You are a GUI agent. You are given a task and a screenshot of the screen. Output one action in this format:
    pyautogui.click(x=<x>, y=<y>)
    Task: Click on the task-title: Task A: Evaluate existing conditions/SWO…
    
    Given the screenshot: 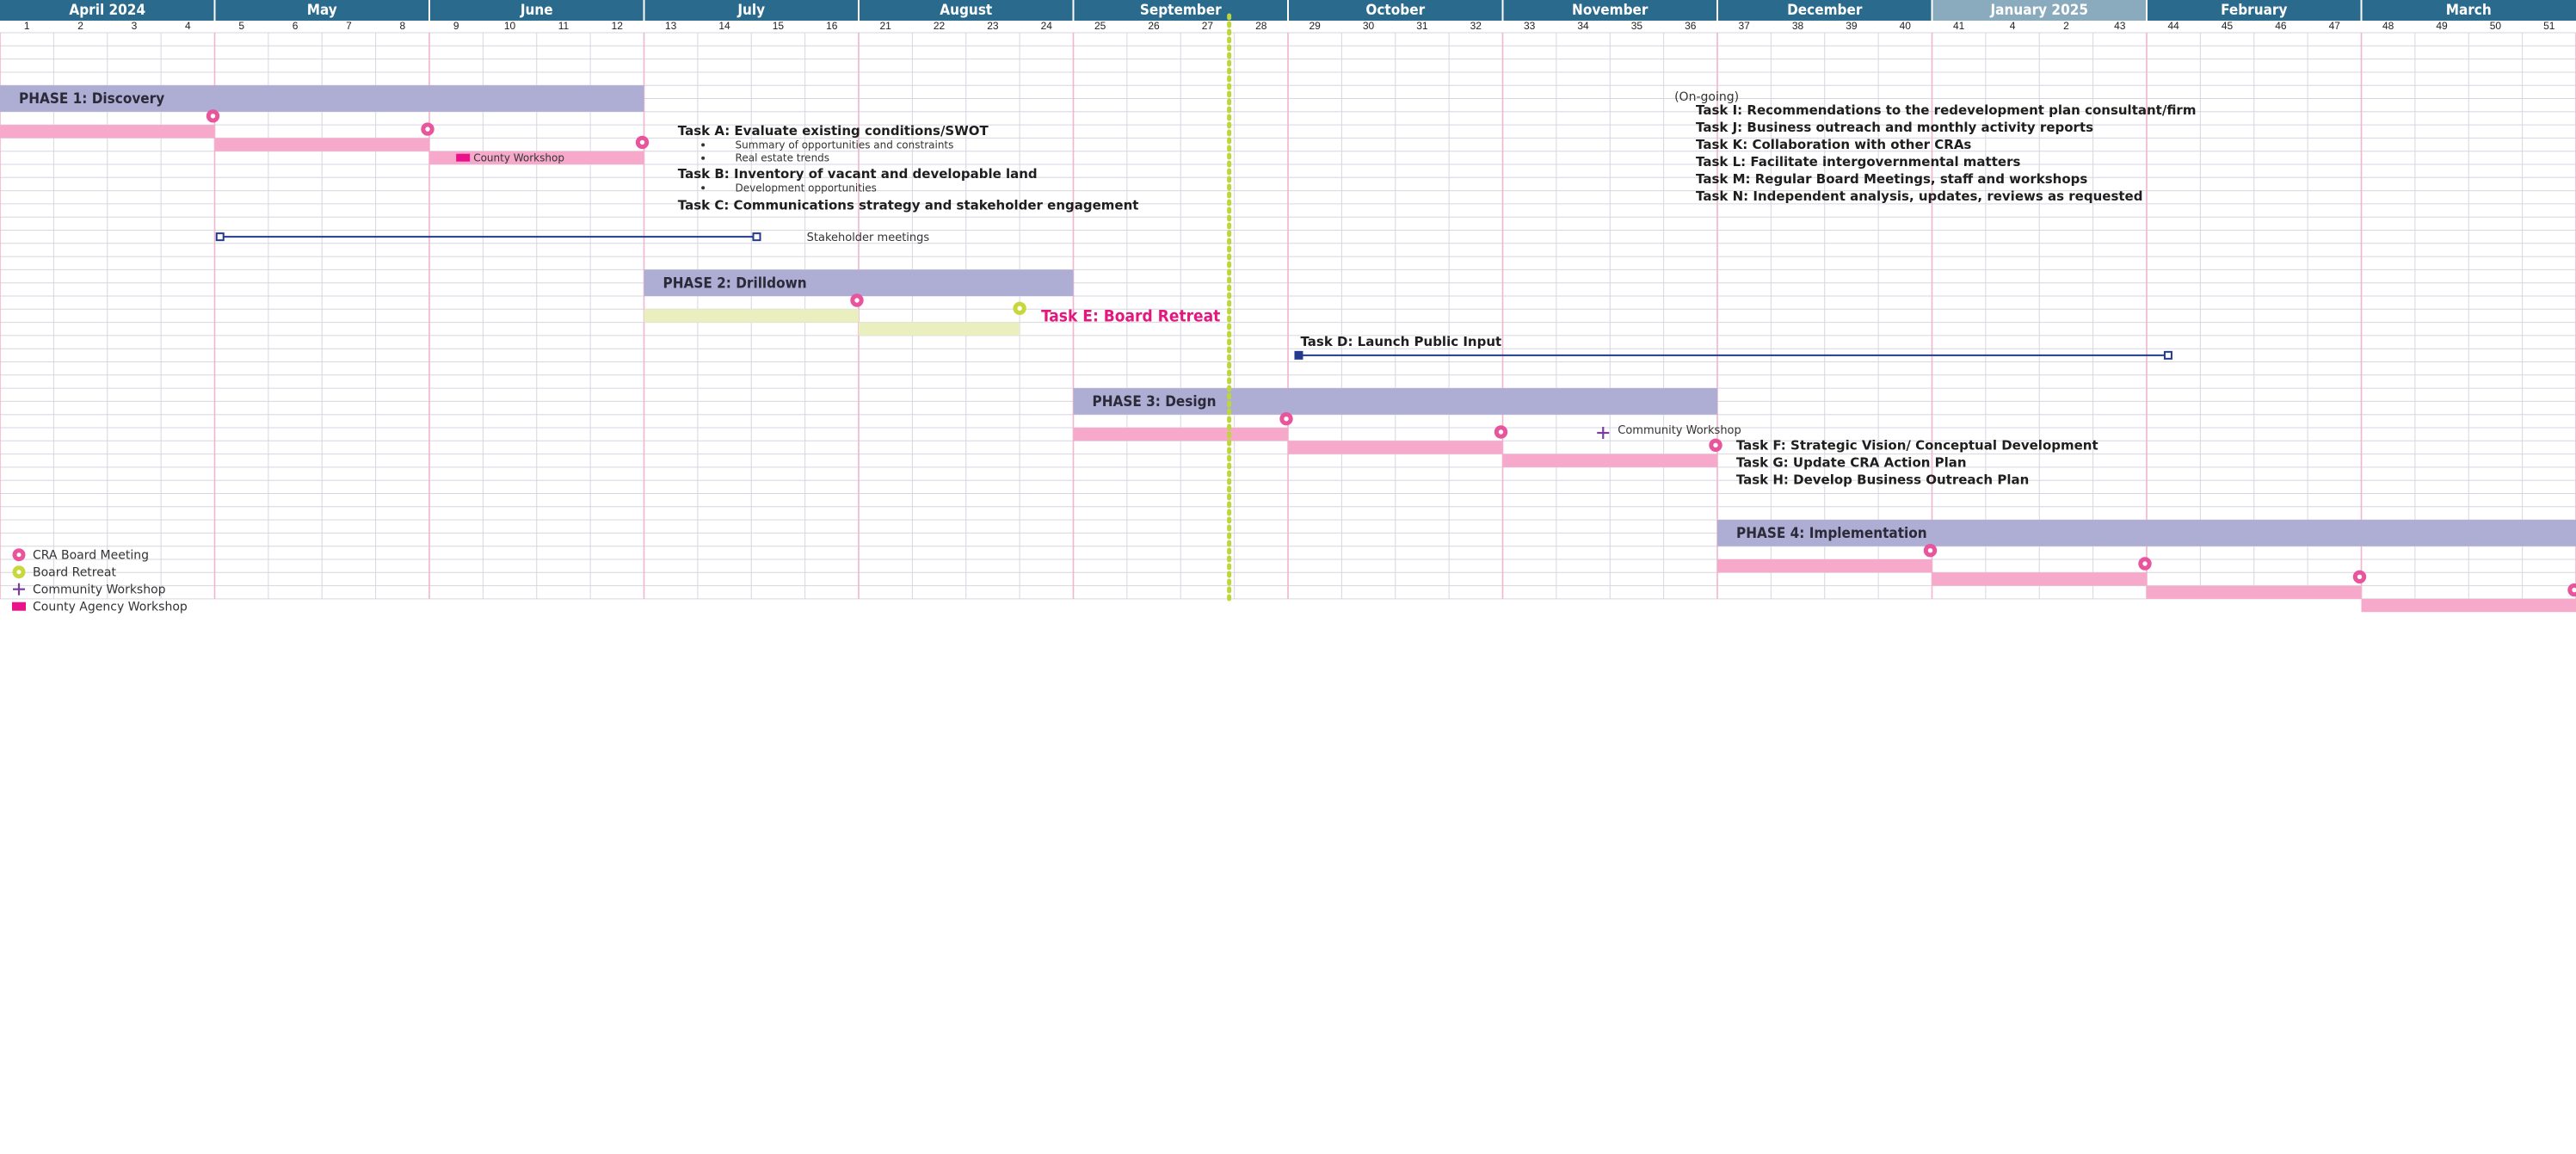 What is the action you would take?
    pyautogui.click(x=833, y=131)
    